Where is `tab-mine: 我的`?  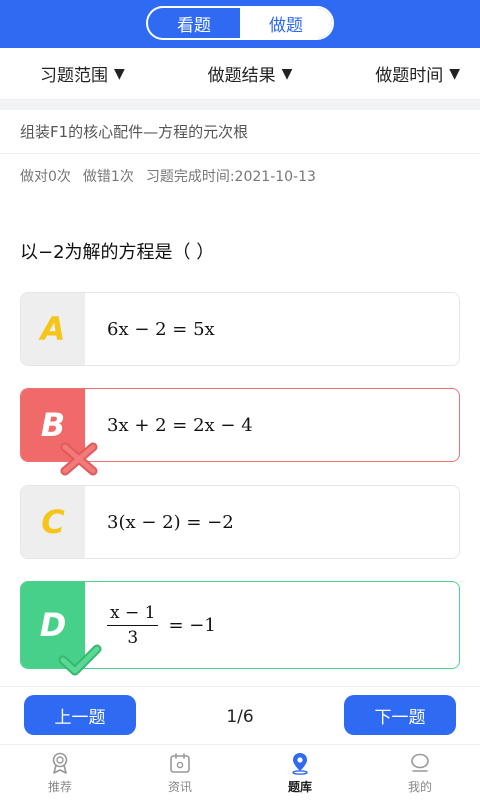
tab-mine: 我的 is located at coordinates (420, 772).